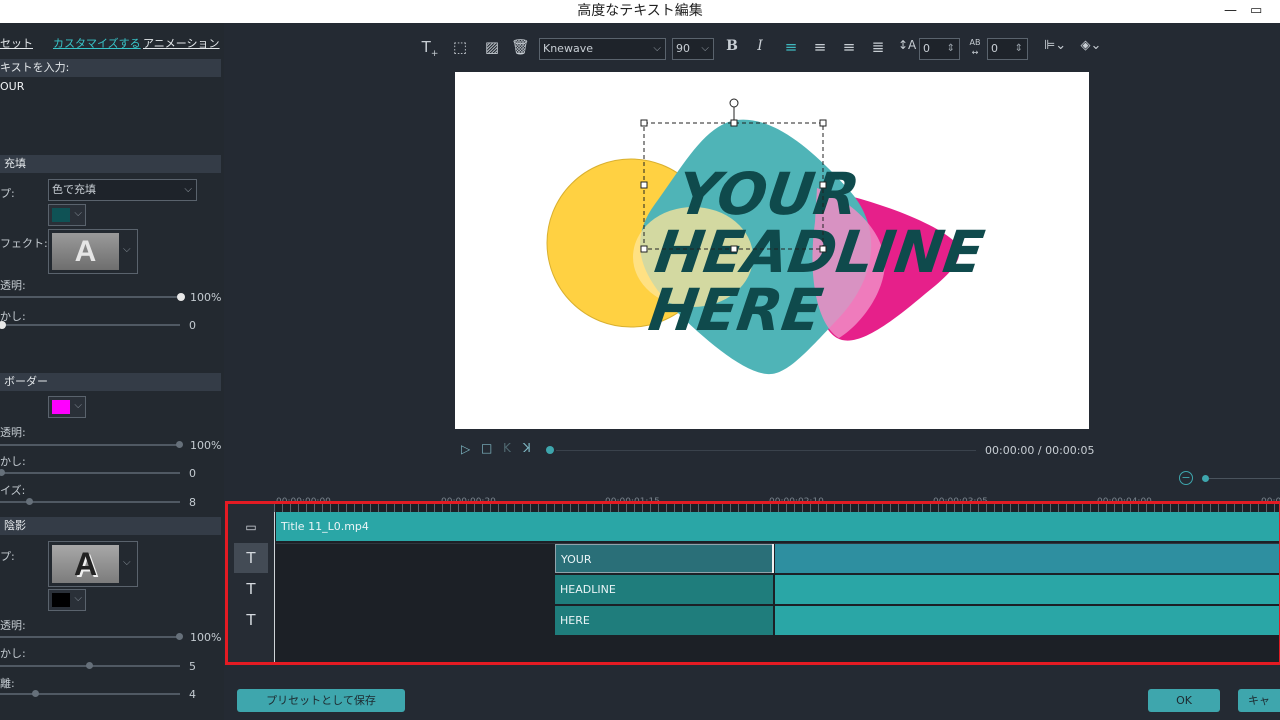  Describe the element at coordinates (975, 49) in the screenshot. I see `char-spacing-icon: AB ↔` at that location.